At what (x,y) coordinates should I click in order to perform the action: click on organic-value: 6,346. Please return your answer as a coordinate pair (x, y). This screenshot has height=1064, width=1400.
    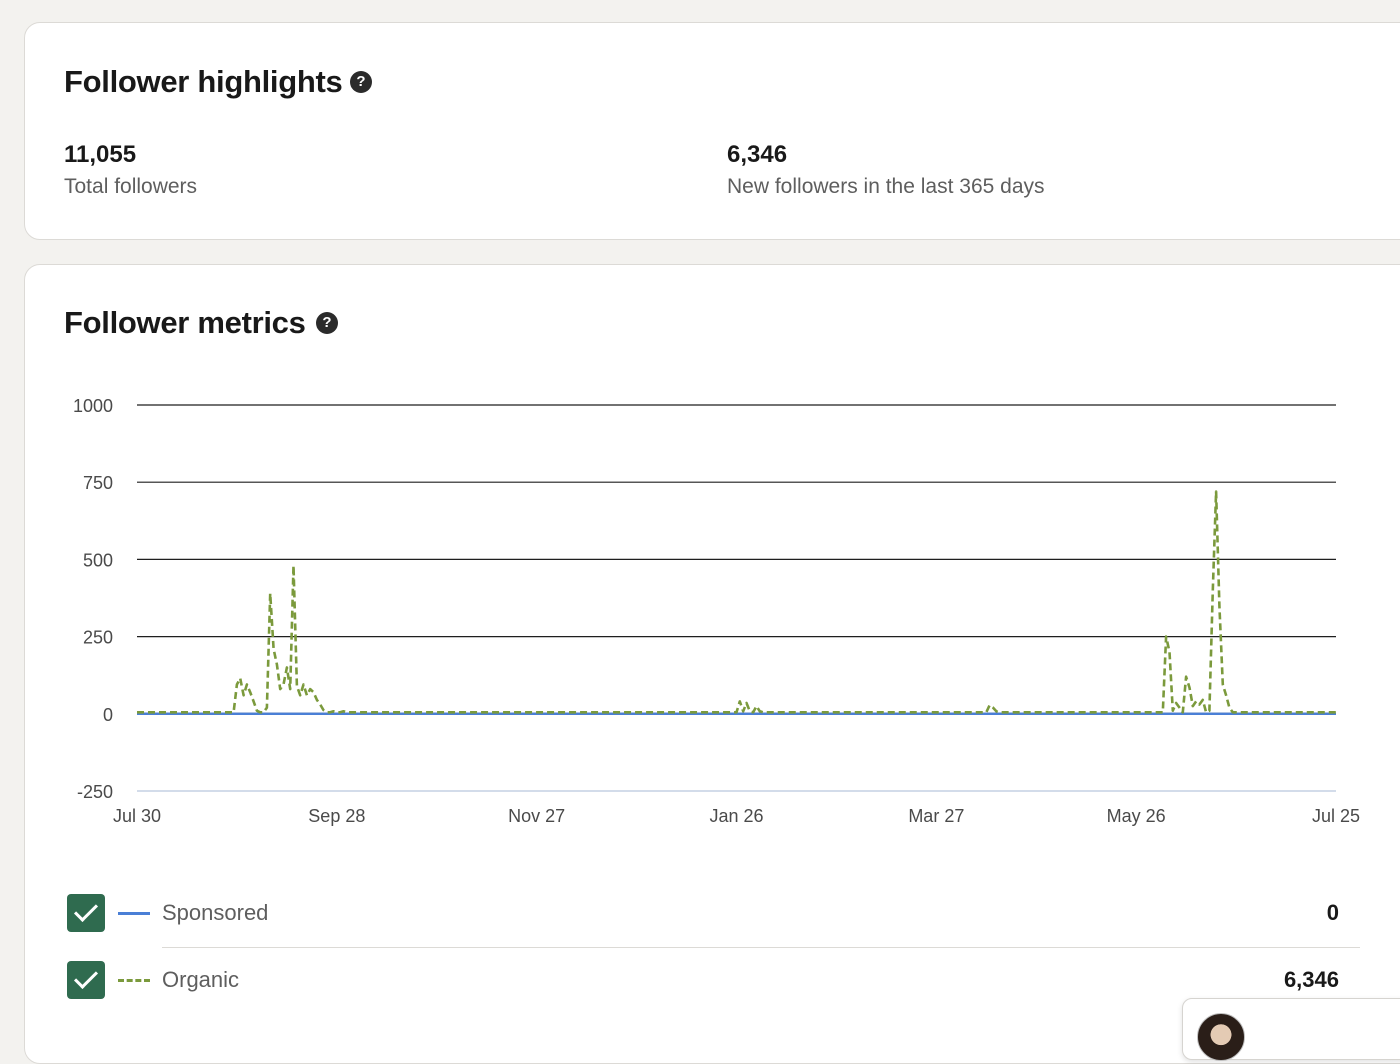
    Looking at the image, I should click on (1311, 979).